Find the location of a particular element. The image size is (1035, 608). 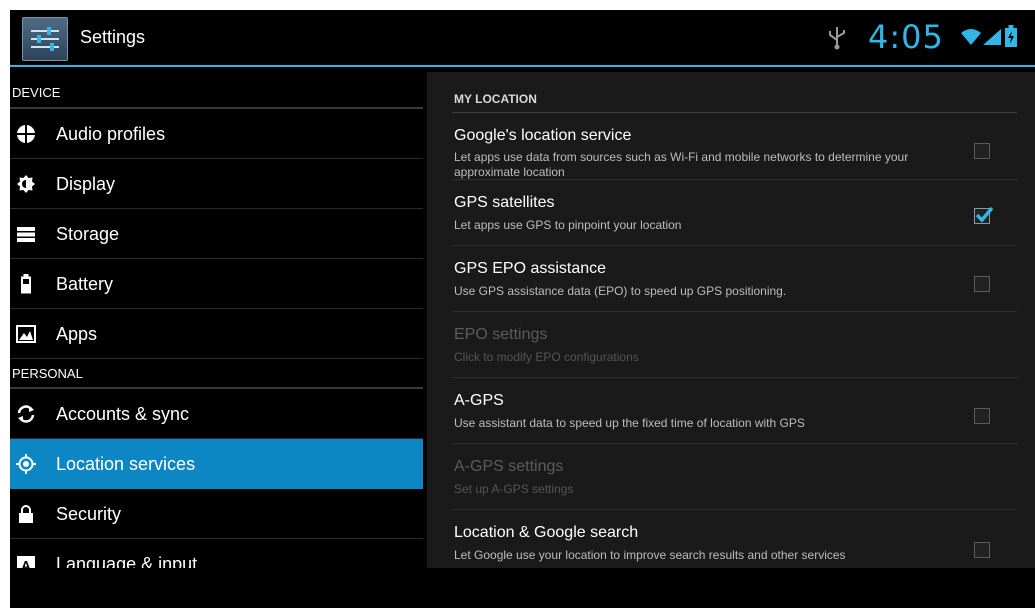

pref-title: Location & Google search is located at coordinates (546, 532).